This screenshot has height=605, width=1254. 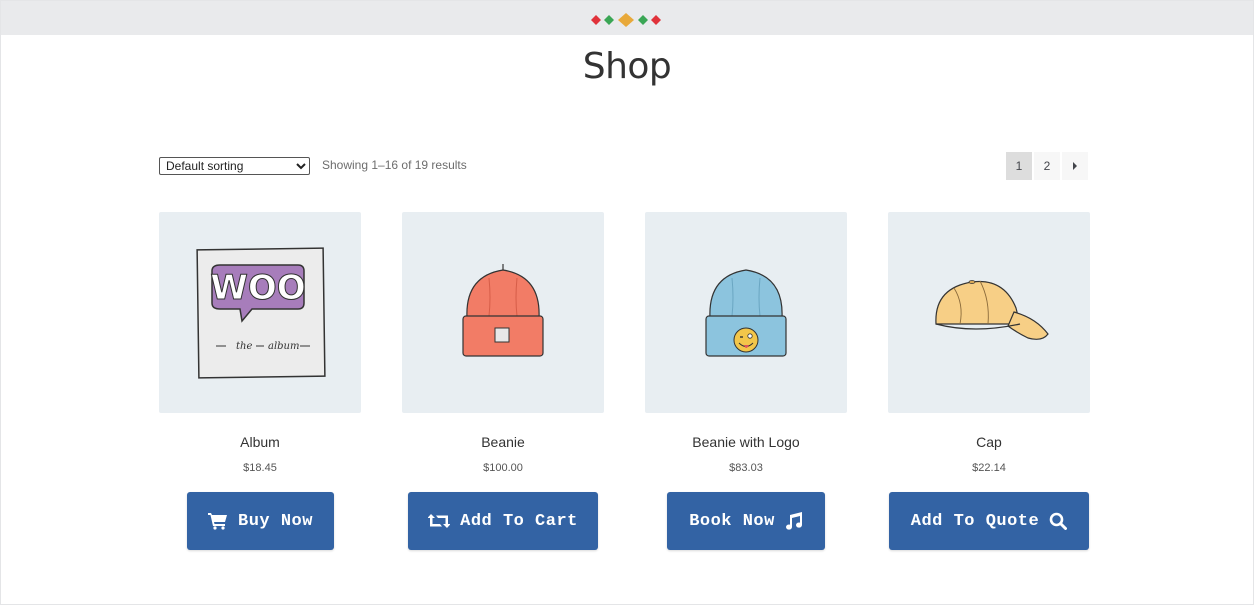 What do you see at coordinates (732, 521) in the screenshot?
I see `book-now-label: Book Now` at bounding box center [732, 521].